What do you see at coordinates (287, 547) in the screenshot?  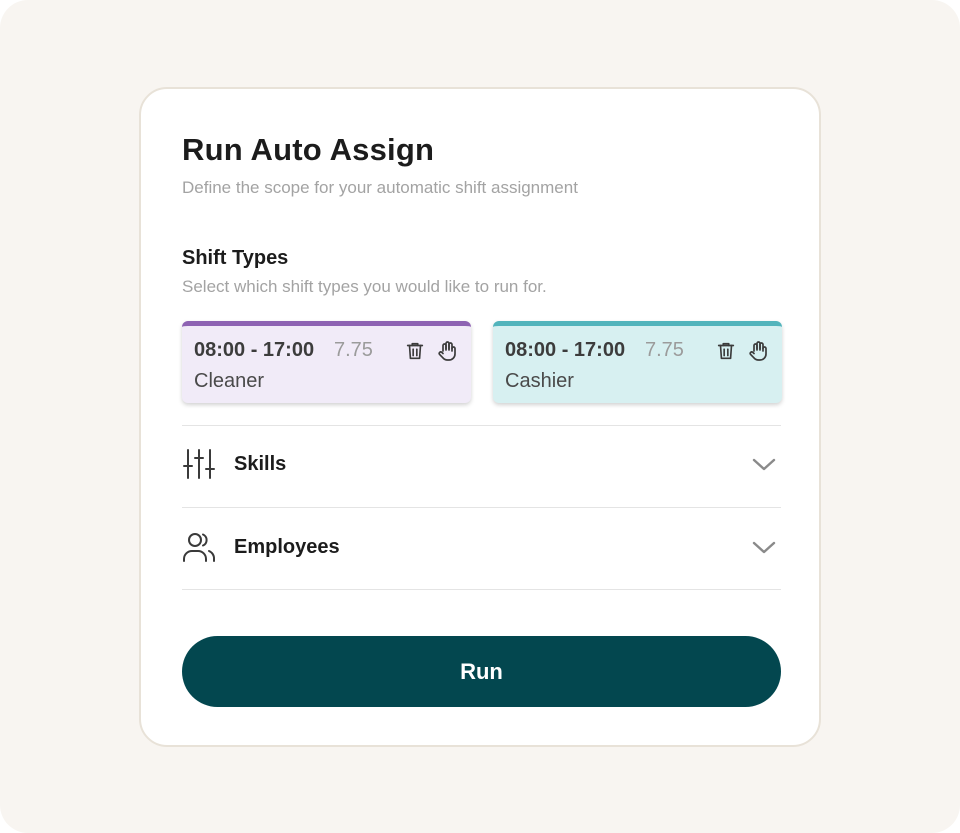 I see `employees-label: Employees` at bounding box center [287, 547].